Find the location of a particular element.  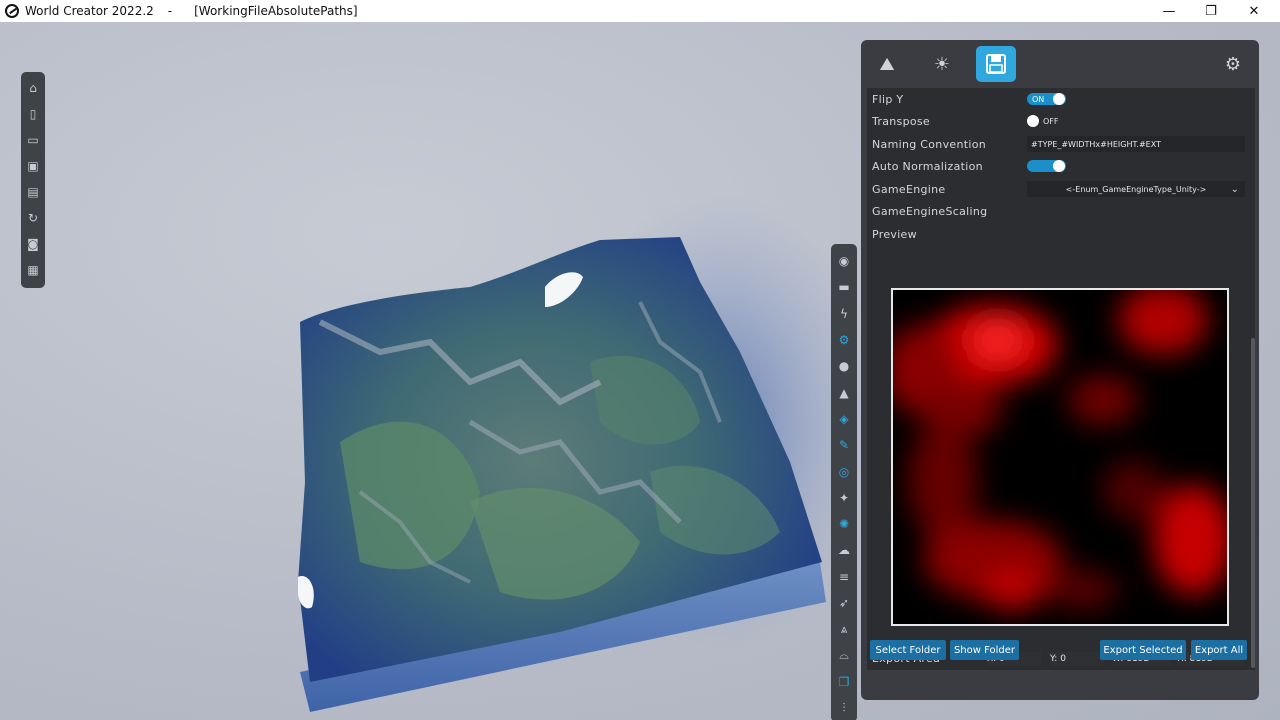

tools-toolbar: ◉ ▬ ϟ ⚙ ● ▲ ◈ ✎ ◎ ✦ ✺ ☁ ≡ ➶ ⩓ ⌓ ❐ ⫶ is located at coordinates (844, 482).